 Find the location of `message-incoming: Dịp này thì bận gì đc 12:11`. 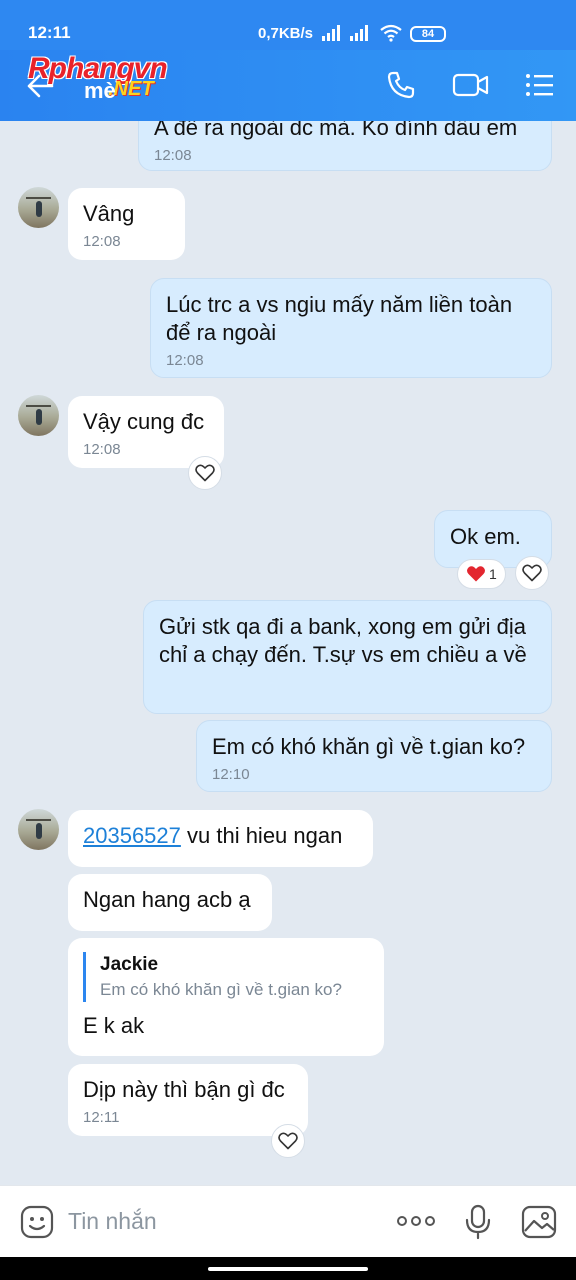

message-incoming: Dịp này thì bận gì đc 12:11 is located at coordinates (188, 1100).